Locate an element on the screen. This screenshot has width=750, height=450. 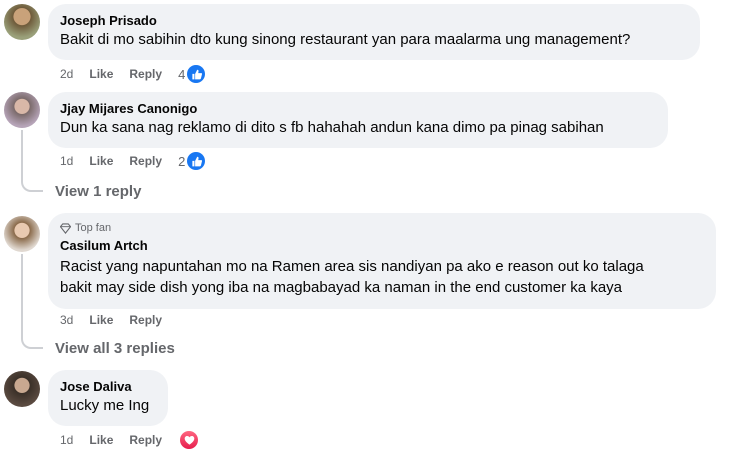
comment-author: Joseph Prisado is located at coordinates (374, 20).